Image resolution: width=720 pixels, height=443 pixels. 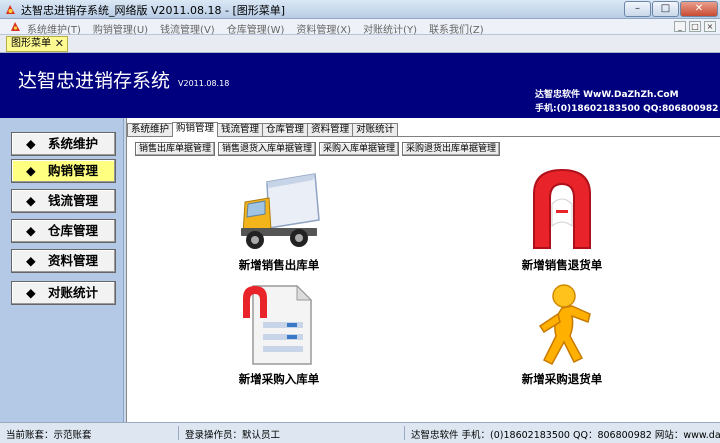 What do you see at coordinates (699, 9) in the screenshot?
I see `close-button: ✕` at bounding box center [699, 9].